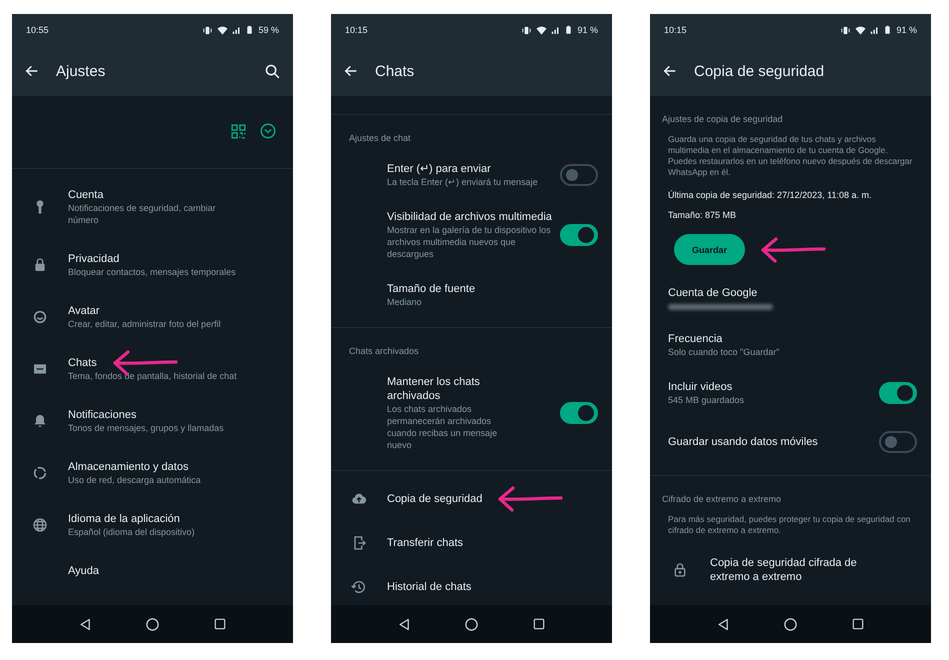 This screenshot has height=660, width=949. I want to click on setting-item: Tamaño de fuente Mediano, so click(471, 295).